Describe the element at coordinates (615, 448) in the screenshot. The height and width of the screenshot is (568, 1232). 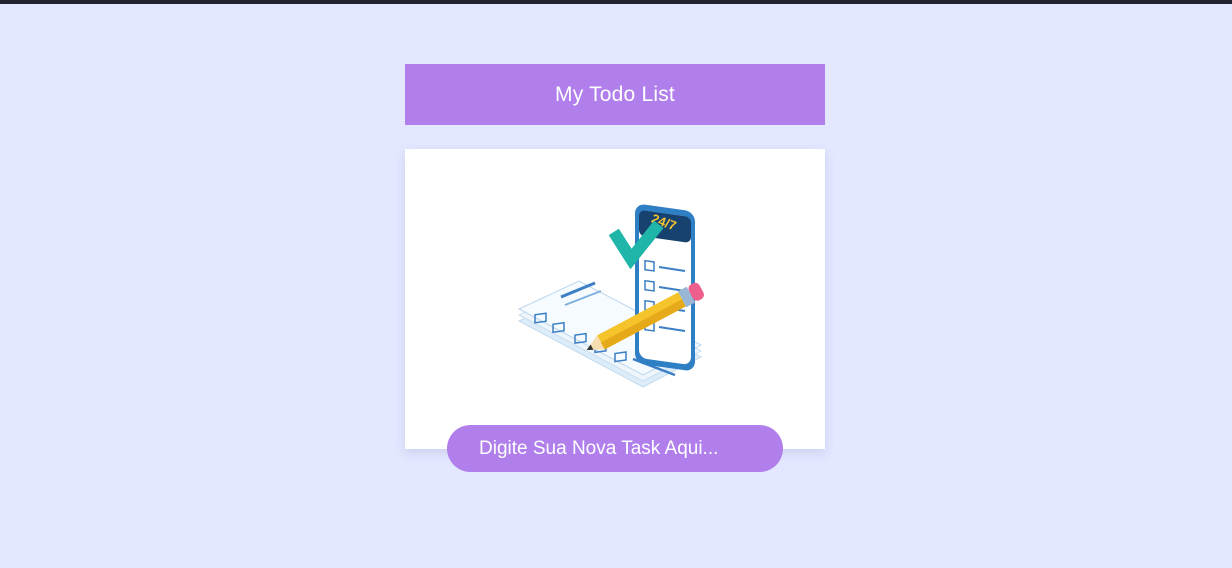
I see `new-task-input` at that location.